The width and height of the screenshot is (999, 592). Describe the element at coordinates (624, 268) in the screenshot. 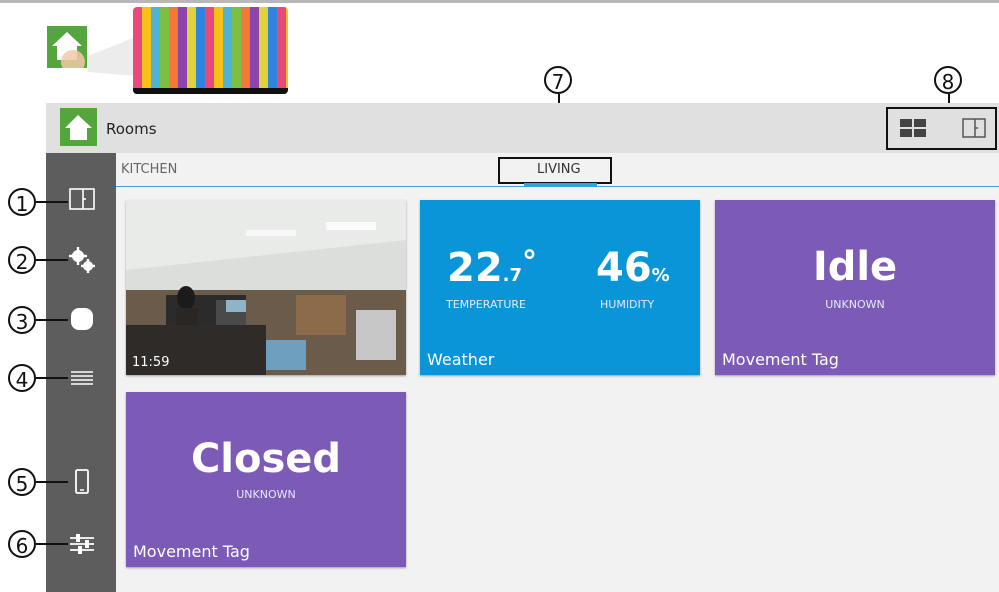

I see `humidity-number: 46` at that location.